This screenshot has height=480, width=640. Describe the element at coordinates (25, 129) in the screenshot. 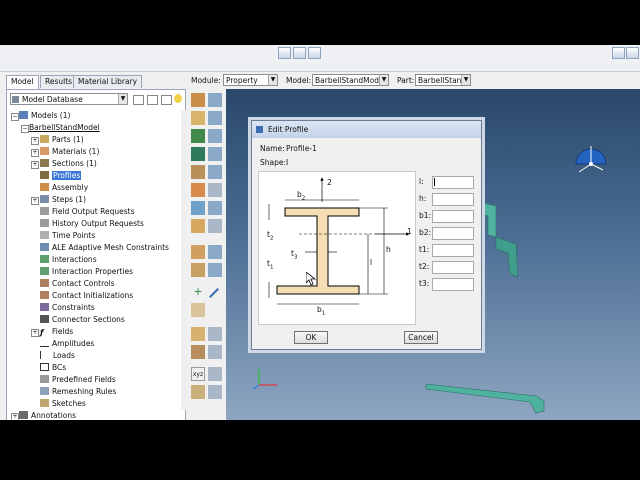

I see `collapse-model-icon: −` at that location.